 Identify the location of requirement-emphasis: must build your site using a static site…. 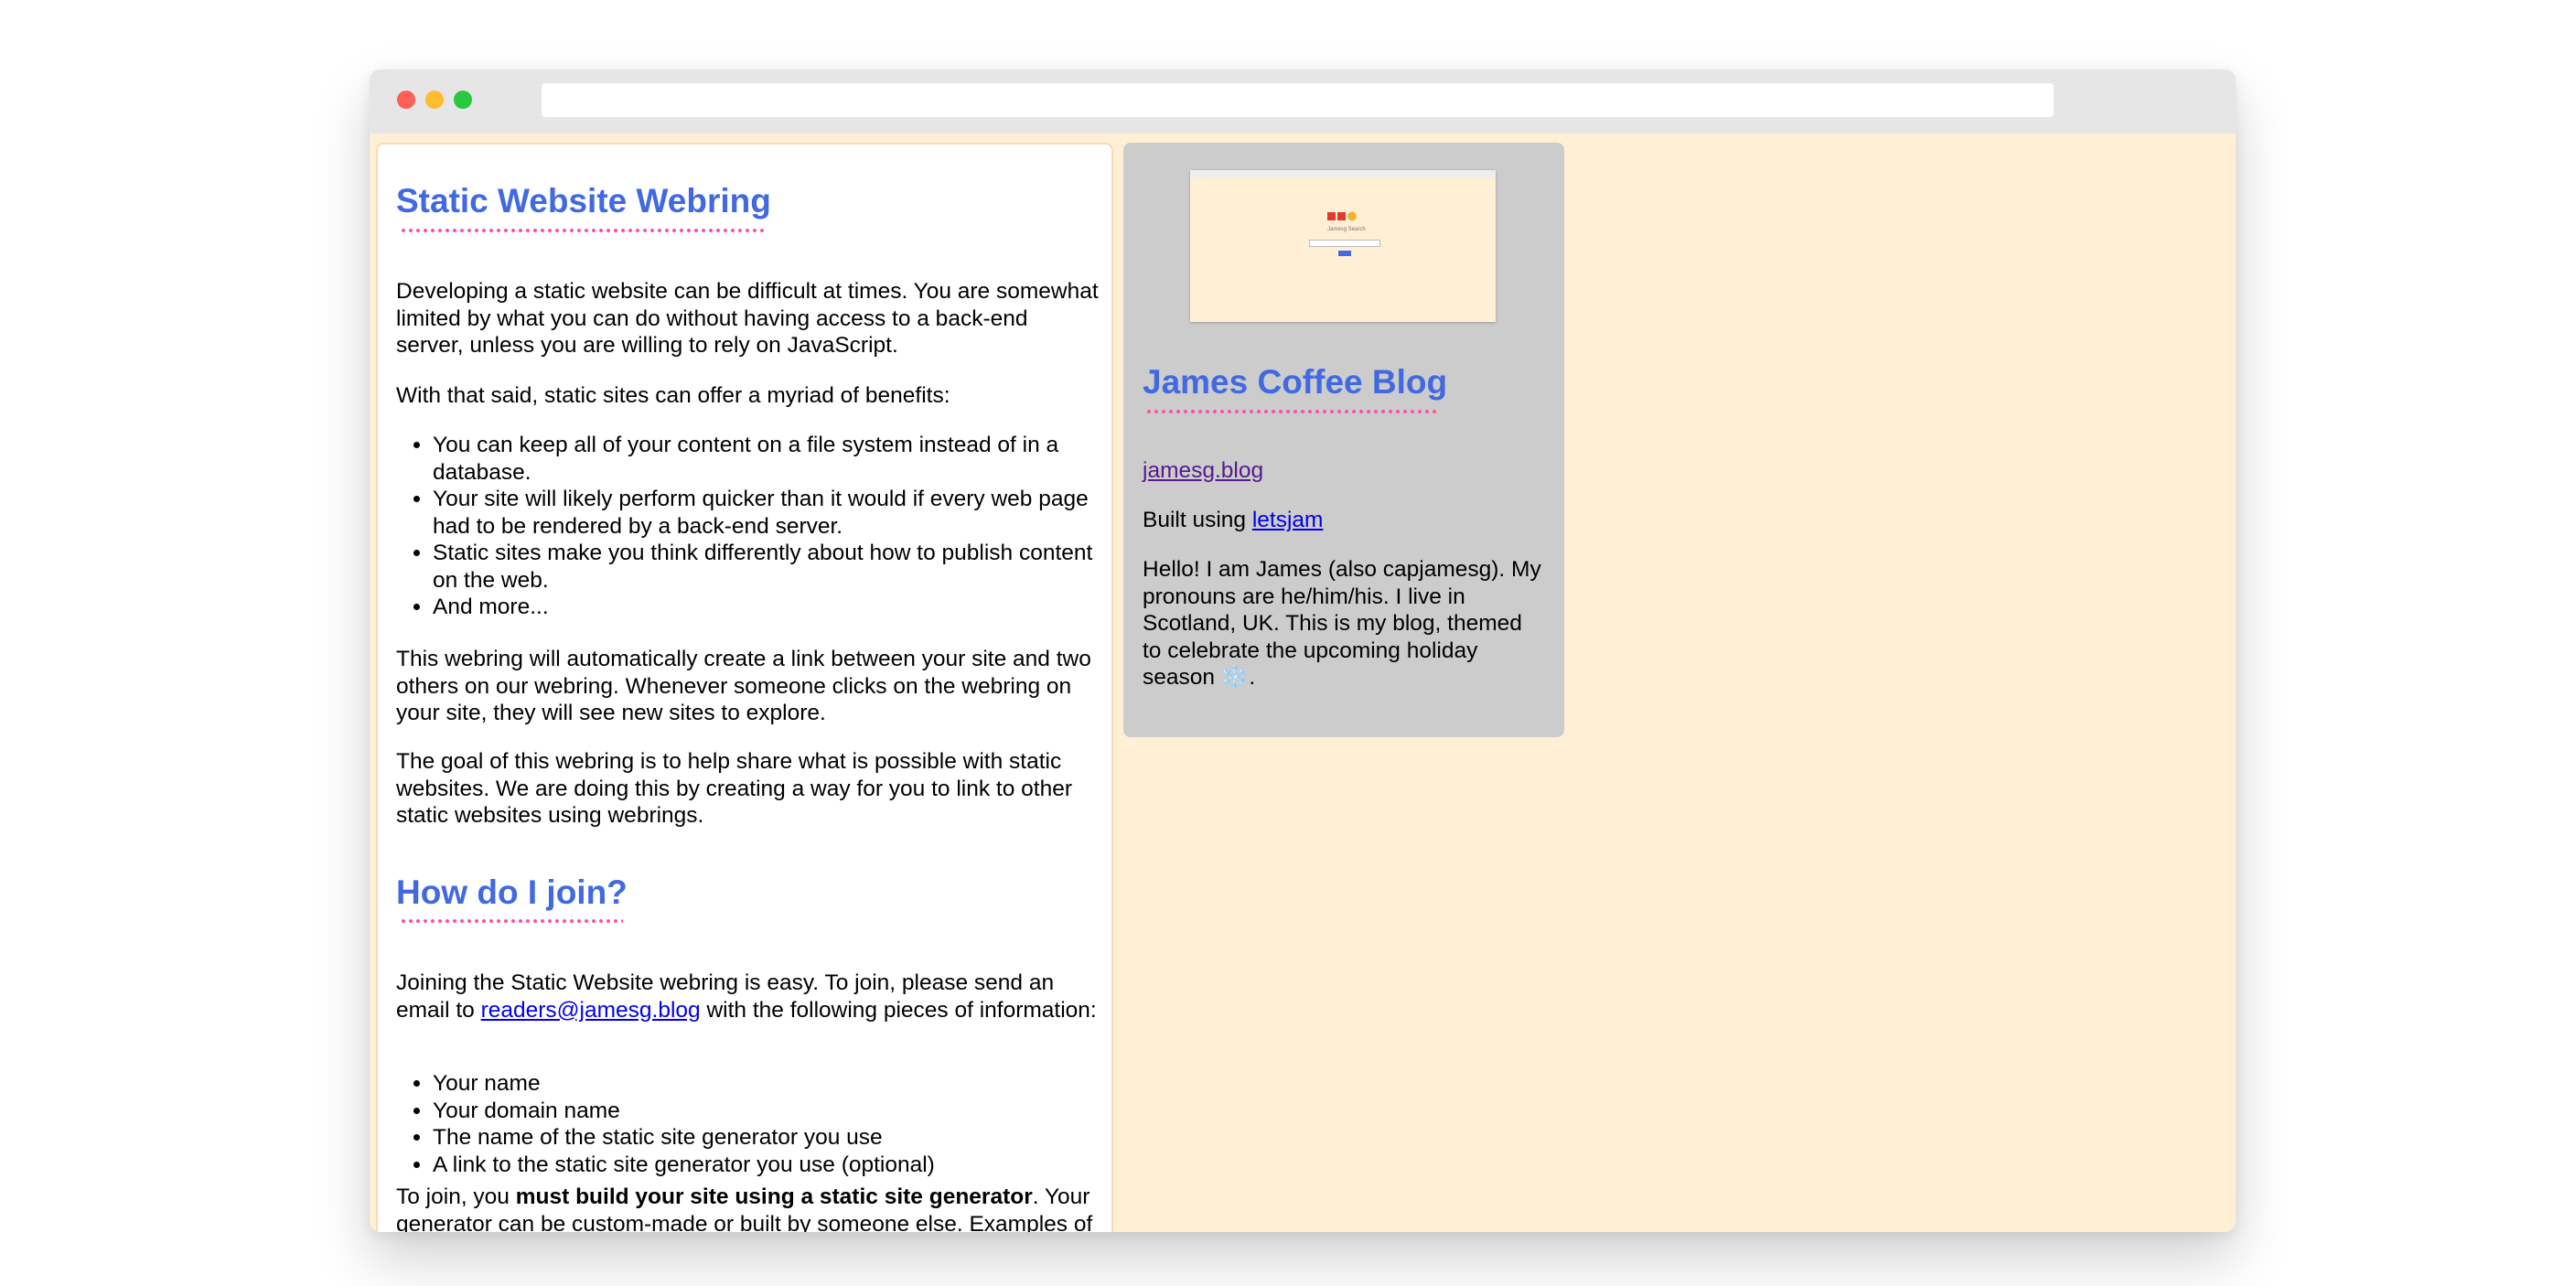
(774, 1196).